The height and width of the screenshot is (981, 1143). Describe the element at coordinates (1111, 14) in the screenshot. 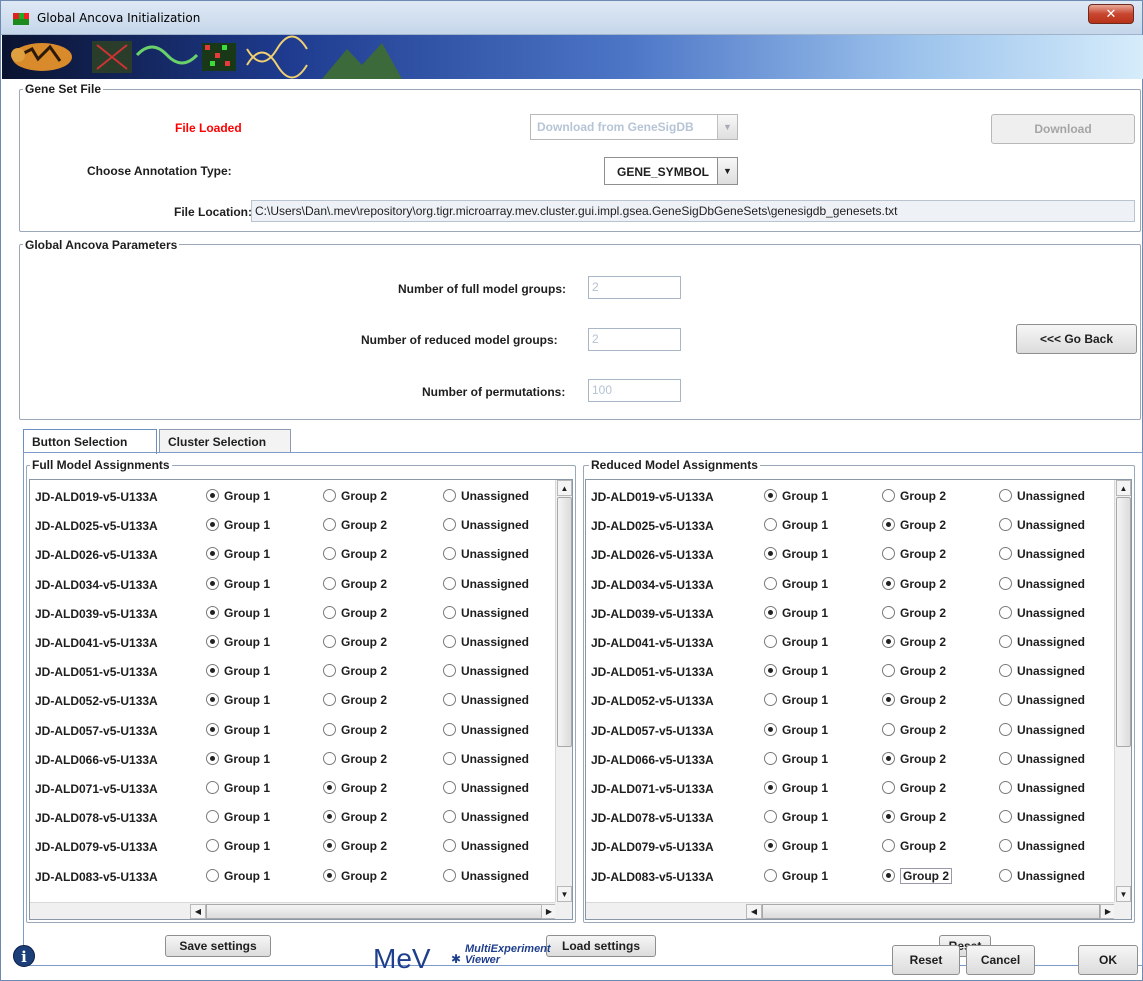

I see `close-button: ✕` at that location.